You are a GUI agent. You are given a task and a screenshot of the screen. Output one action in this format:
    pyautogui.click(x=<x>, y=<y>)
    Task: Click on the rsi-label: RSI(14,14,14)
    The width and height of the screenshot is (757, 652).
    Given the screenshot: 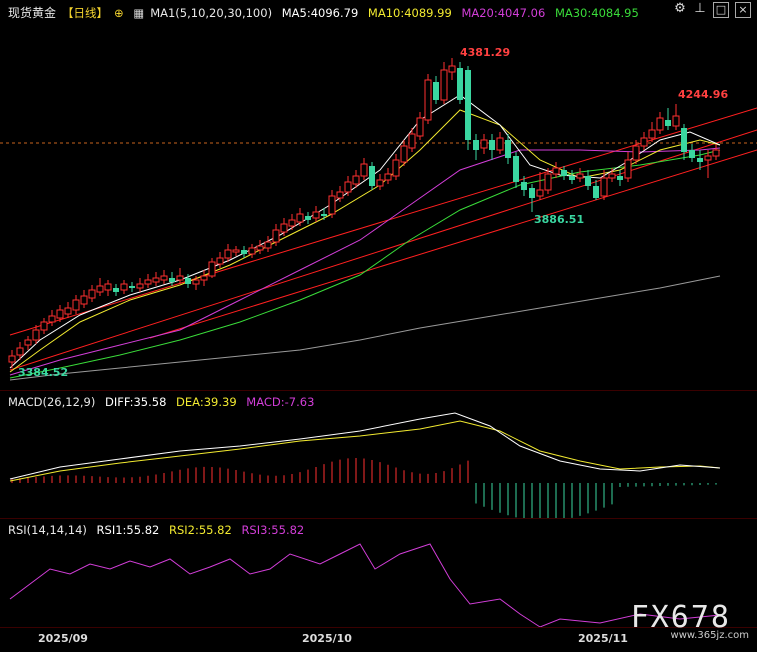 What is the action you would take?
    pyautogui.click(x=47, y=530)
    